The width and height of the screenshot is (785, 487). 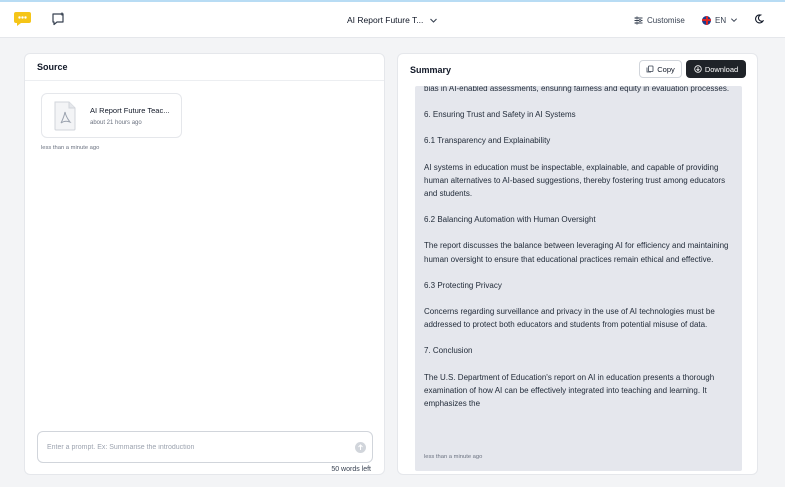 I want to click on new-chat-icon, so click(x=58, y=19).